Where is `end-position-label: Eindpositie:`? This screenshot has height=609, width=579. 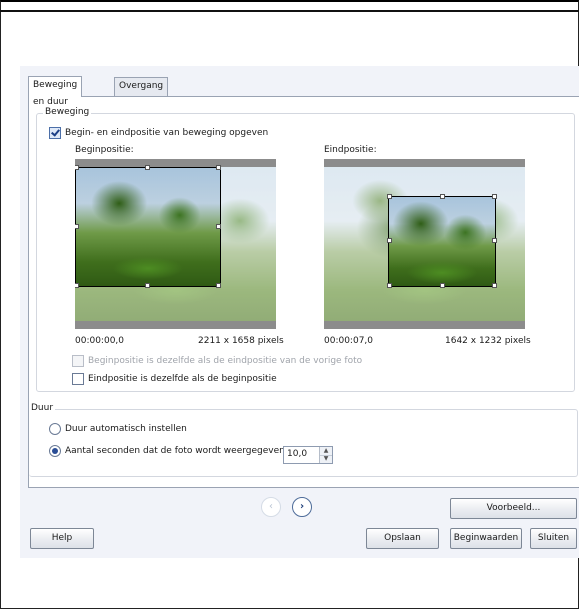
end-position-label: Eindpositie: is located at coordinates (350, 150).